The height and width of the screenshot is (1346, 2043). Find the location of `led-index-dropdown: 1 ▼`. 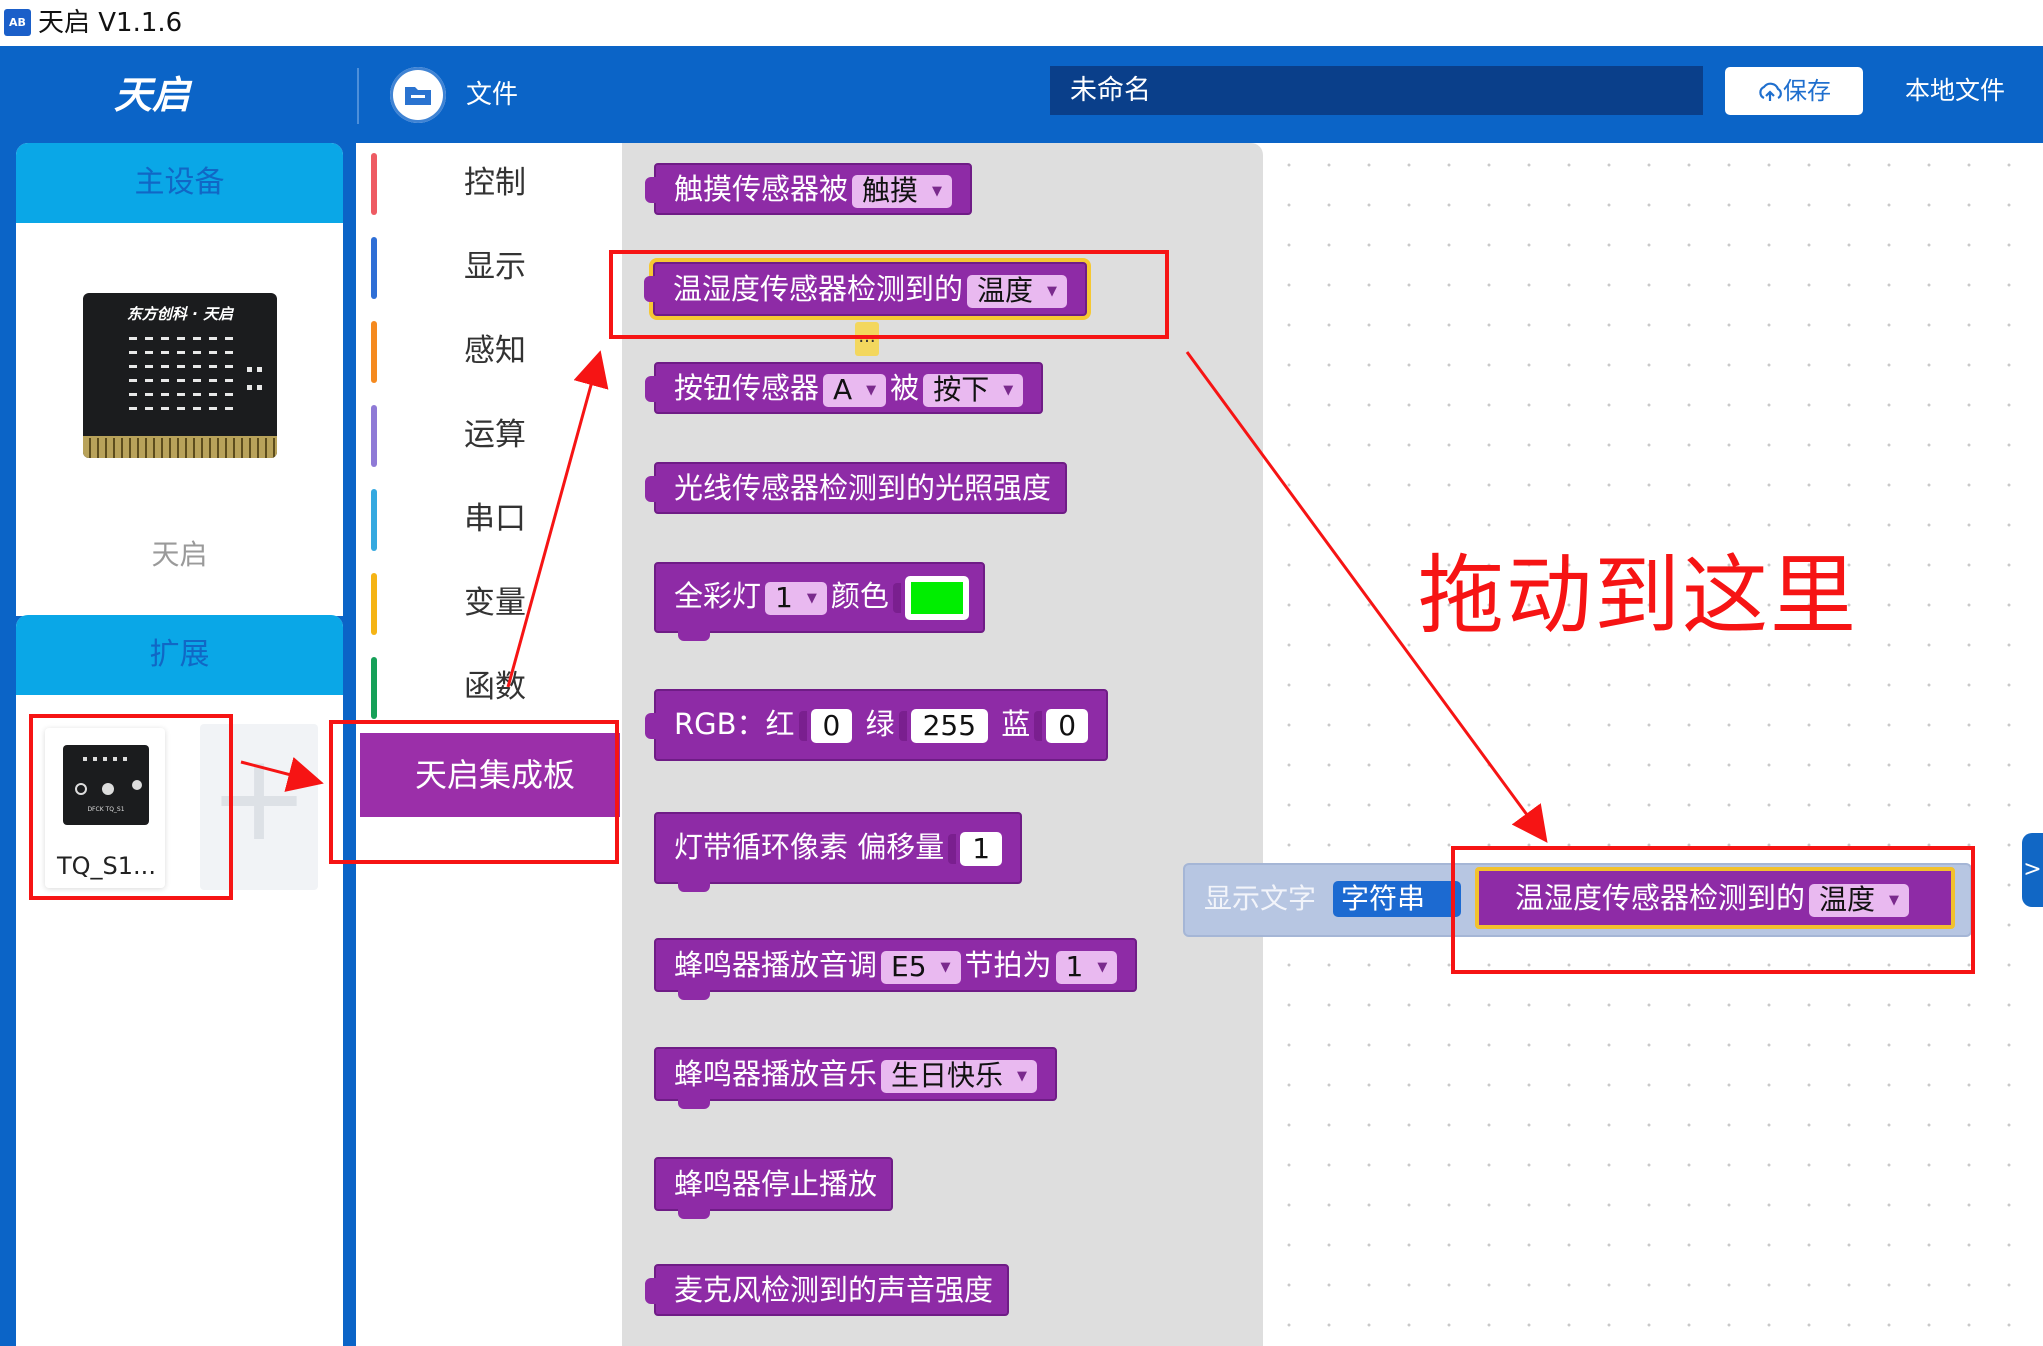

led-index-dropdown: 1 ▼ is located at coordinates (796, 598).